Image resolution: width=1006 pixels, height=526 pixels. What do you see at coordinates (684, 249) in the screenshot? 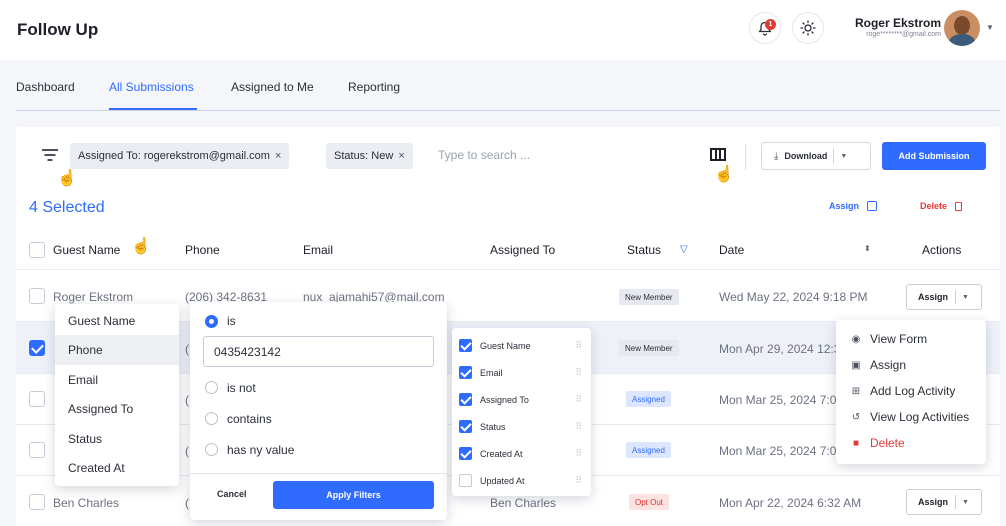
I see `funnel-icon: ▽` at bounding box center [684, 249].